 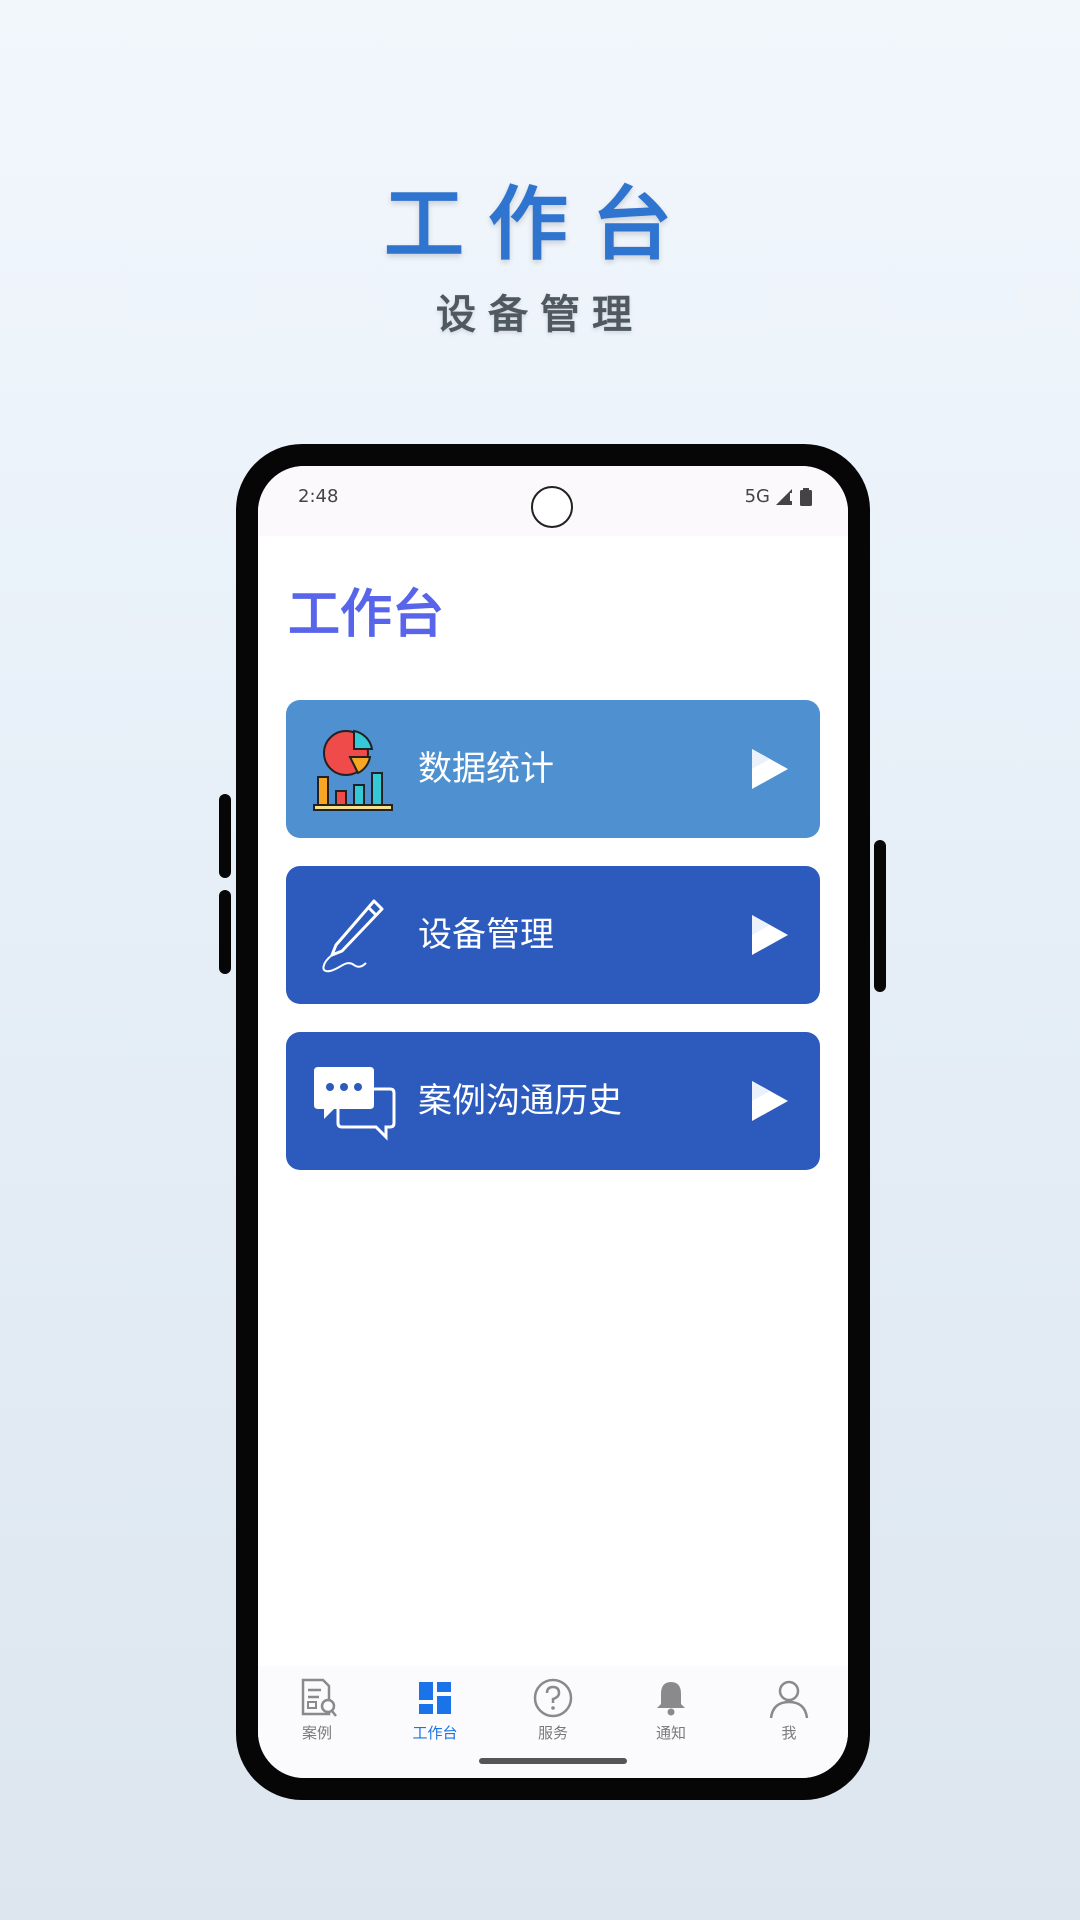 What do you see at coordinates (520, 1101) in the screenshot?
I see `menu-item-label: 案例沟通历史` at bounding box center [520, 1101].